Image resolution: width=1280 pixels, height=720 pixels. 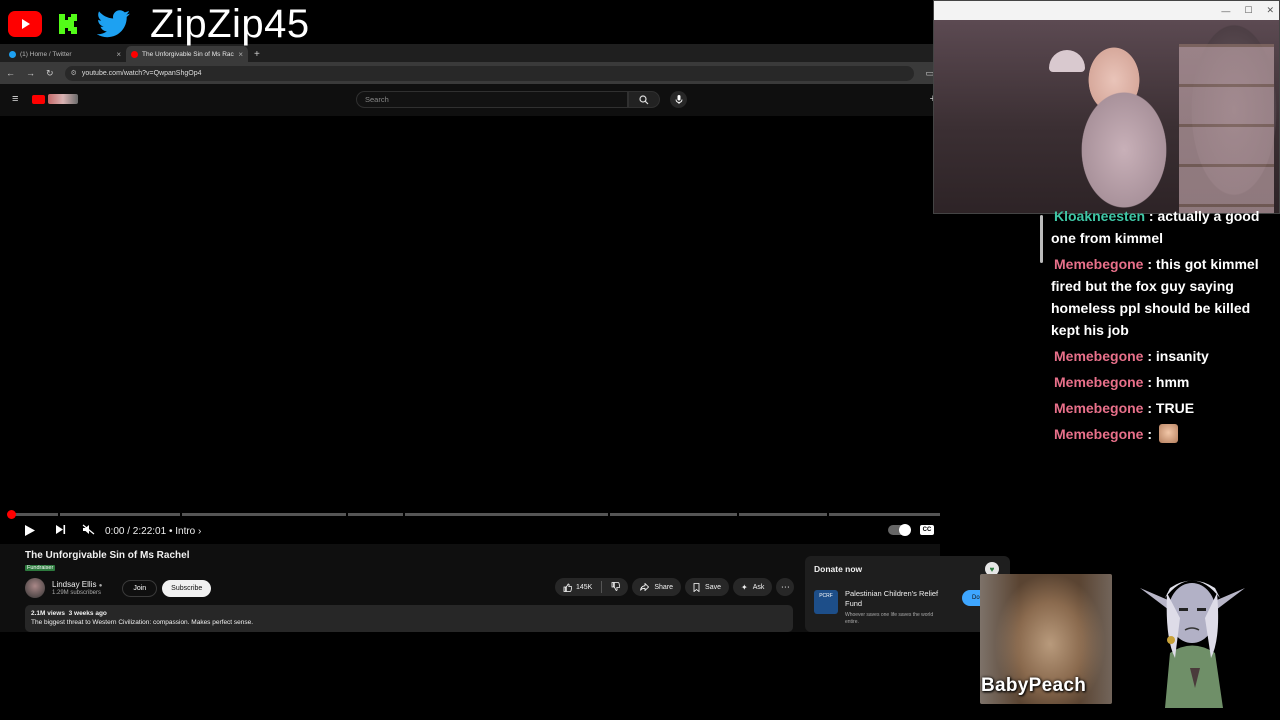 I want to click on back-icon: ←, so click(x=10, y=73).